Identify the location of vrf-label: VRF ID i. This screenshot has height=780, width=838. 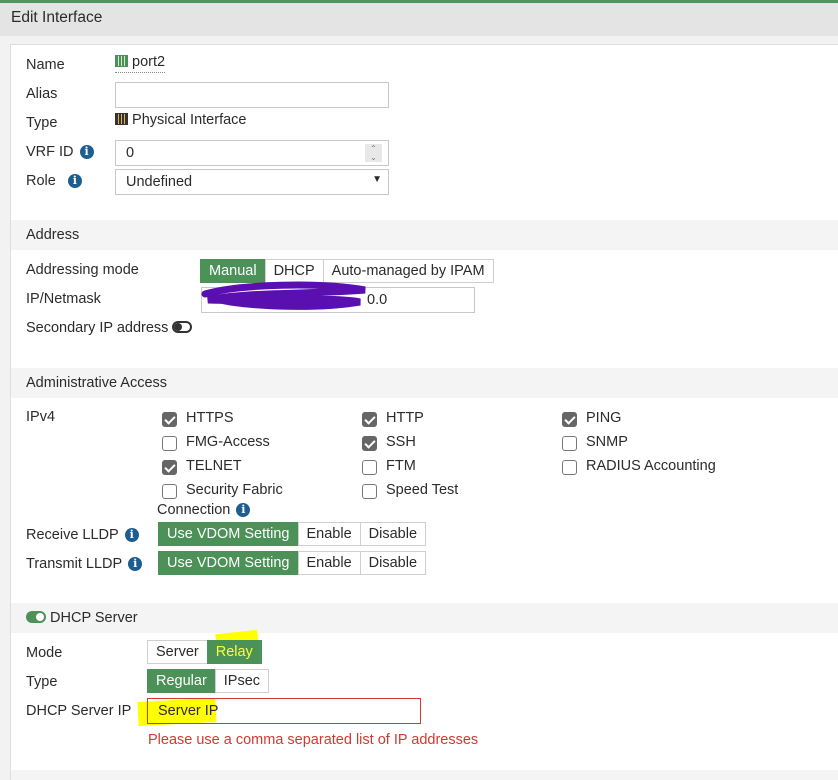
(60, 152).